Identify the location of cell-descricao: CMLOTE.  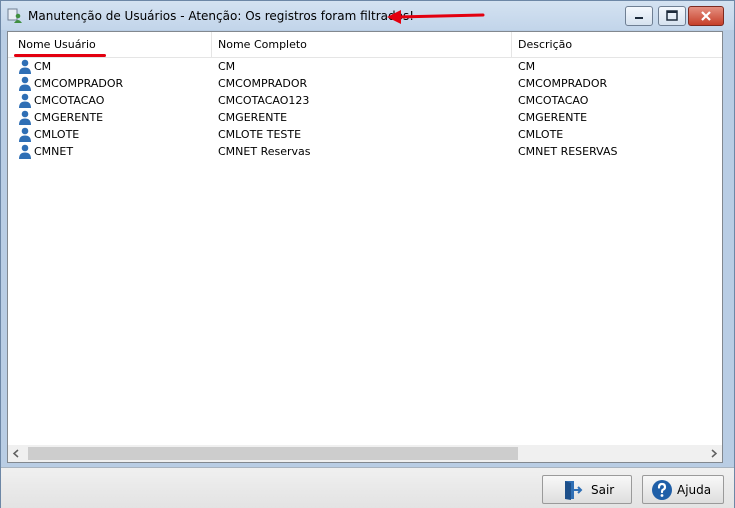
(541, 134).